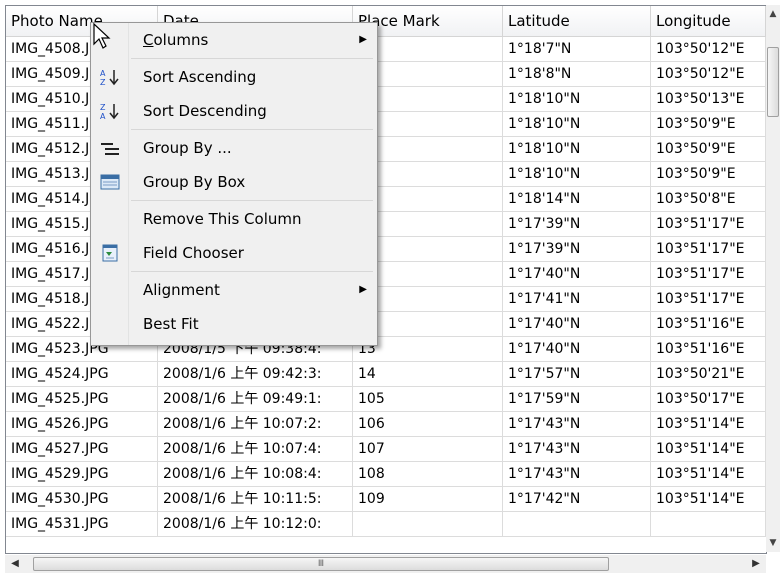 Image resolution: width=780 pixels, height=579 pixels. I want to click on photo-name-cell: IMG_4525.JPG, so click(82, 399).